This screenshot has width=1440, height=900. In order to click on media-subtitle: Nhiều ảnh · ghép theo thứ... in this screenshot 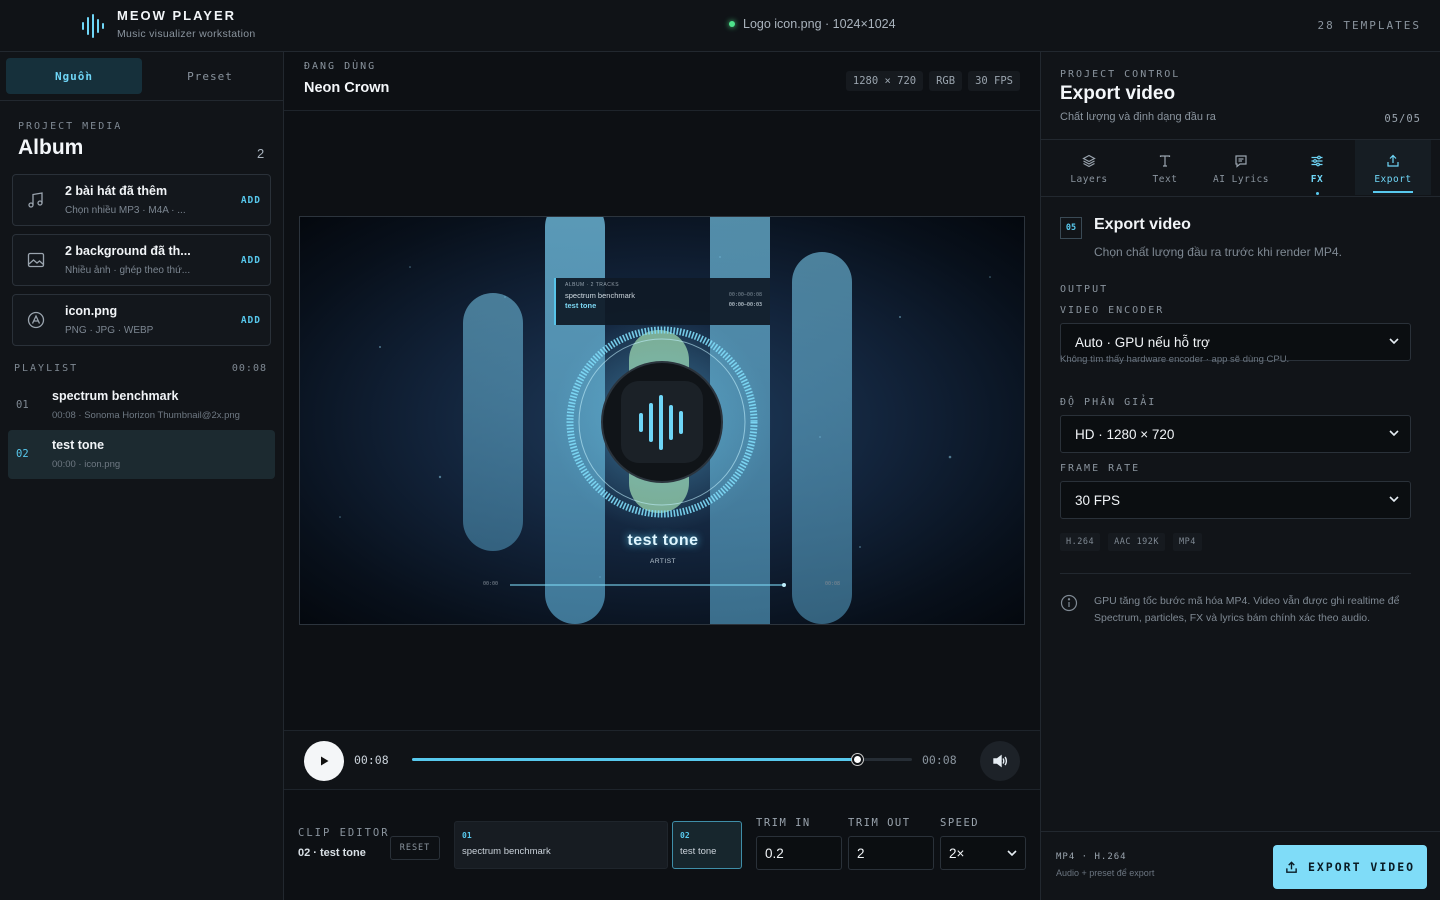, I will do `click(128, 270)`.